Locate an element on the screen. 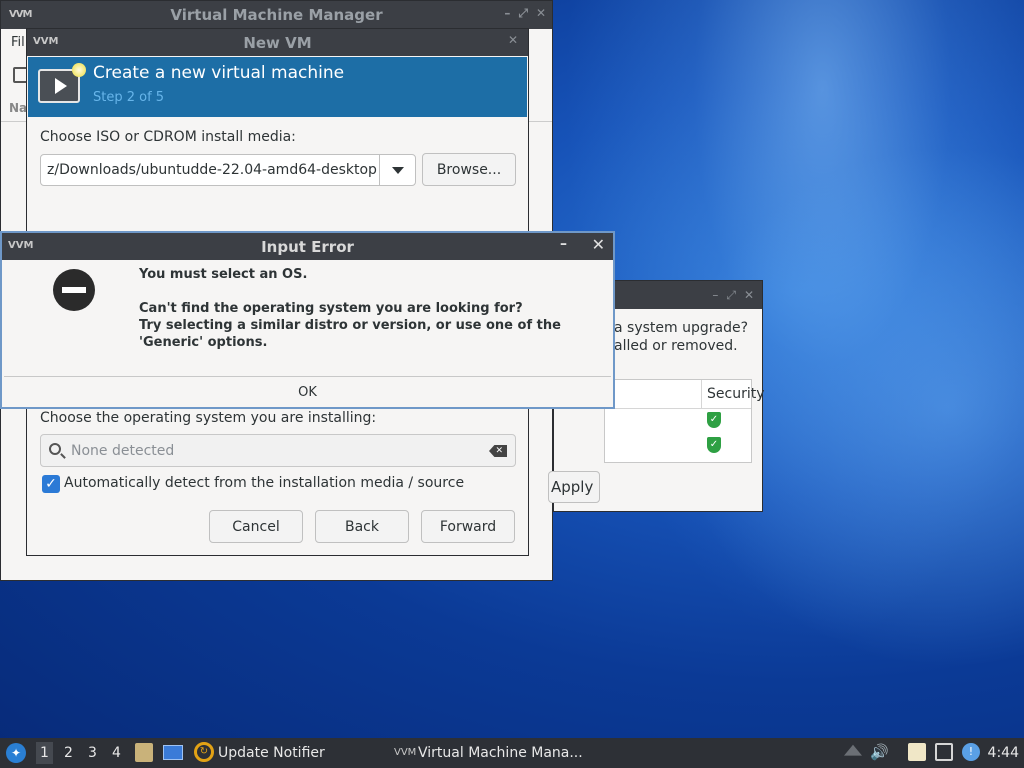 This screenshot has width=1024, height=768. new-vm-titlebar: VVM New VM ✕ is located at coordinates (277, 42).